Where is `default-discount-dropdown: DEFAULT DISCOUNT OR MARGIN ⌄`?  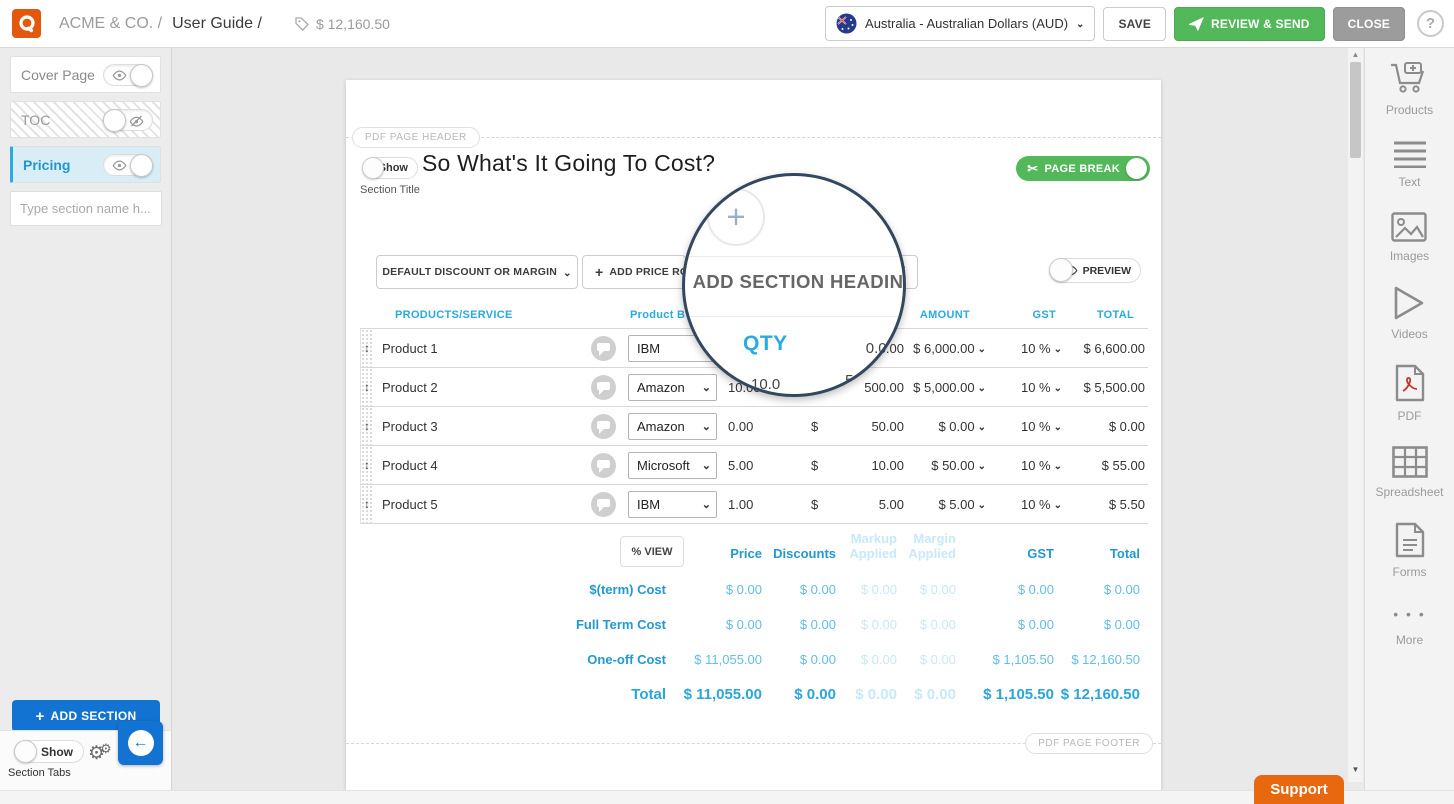
default-discount-dropdown: DEFAULT DISCOUNT OR MARGIN ⌄ is located at coordinates (477, 272).